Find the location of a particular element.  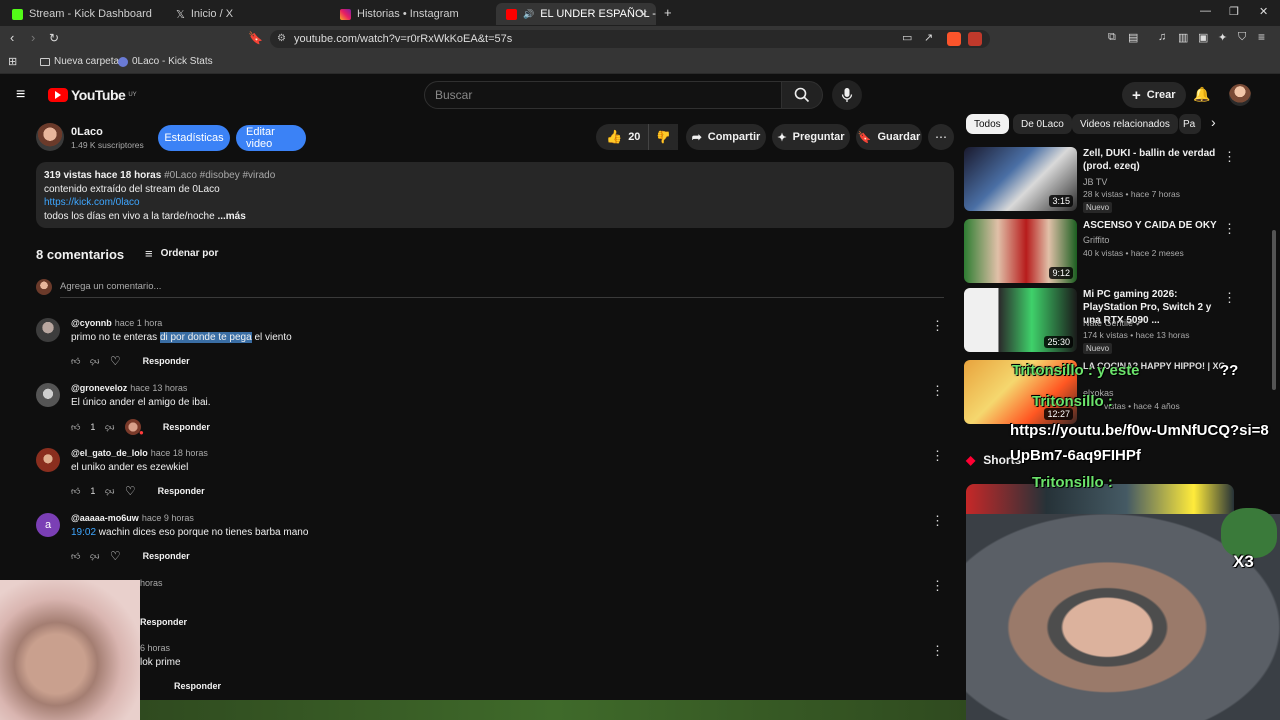

menu-icon: ≡ is located at coordinates (1261, 37).